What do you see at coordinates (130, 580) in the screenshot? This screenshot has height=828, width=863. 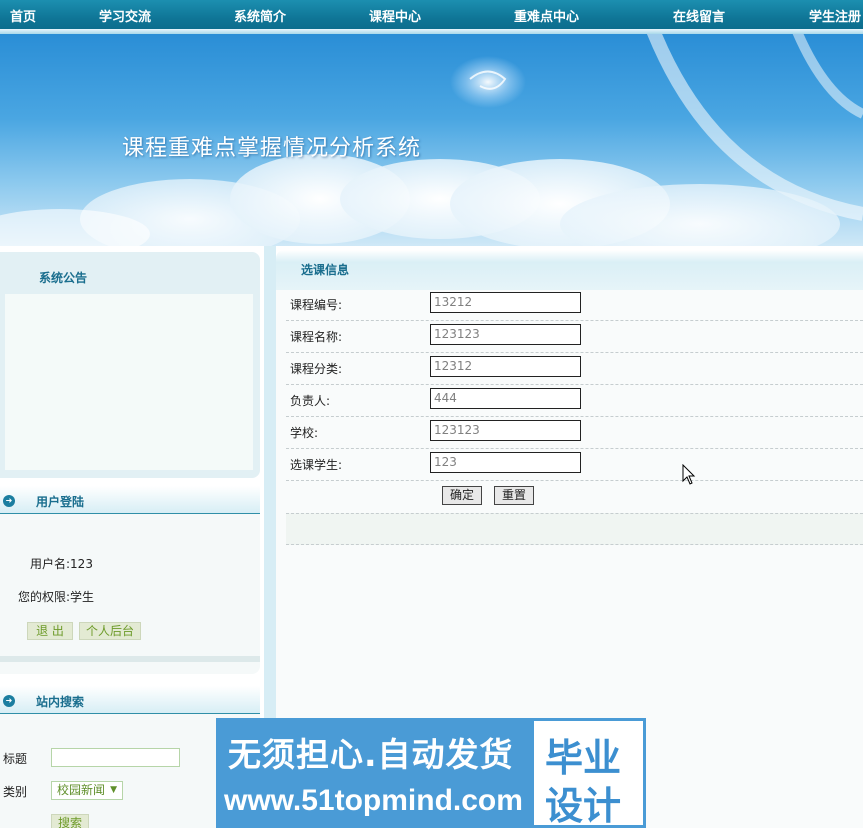 I see `user-login-panel: ➜ 用户登陆 用户名:123 您的权限:学生 退 出 个人后台` at bounding box center [130, 580].